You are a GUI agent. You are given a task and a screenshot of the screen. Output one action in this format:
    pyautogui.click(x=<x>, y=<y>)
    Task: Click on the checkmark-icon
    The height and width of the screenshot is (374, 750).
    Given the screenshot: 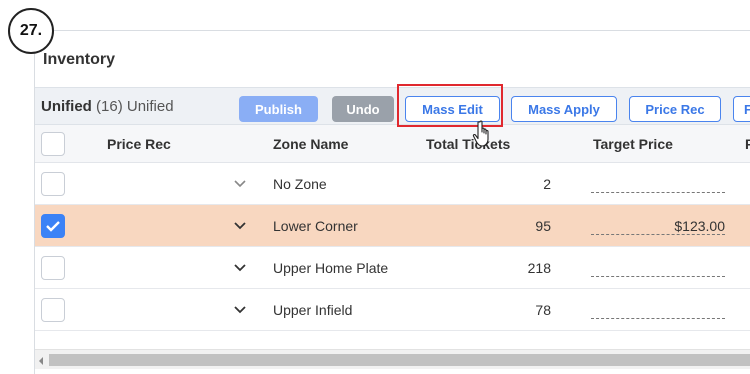 What is the action you would take?
    pyautogui.click(x=53, y=226)
    